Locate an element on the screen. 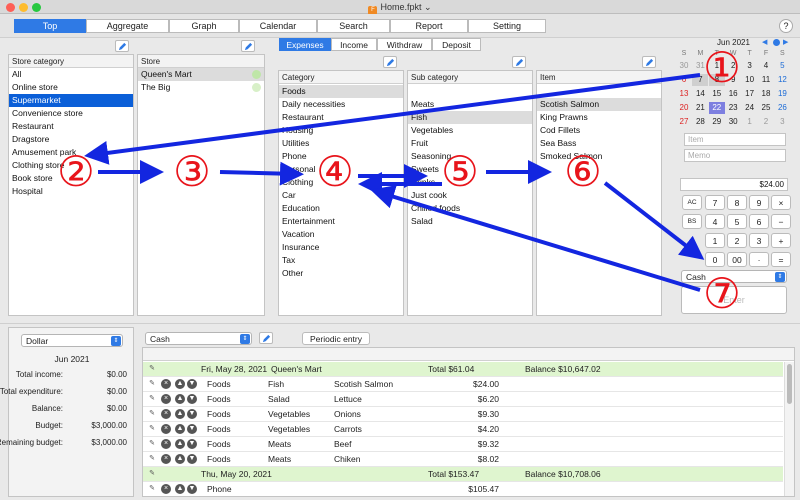  calendar-day: 21 is located at coordinates (700, 108).